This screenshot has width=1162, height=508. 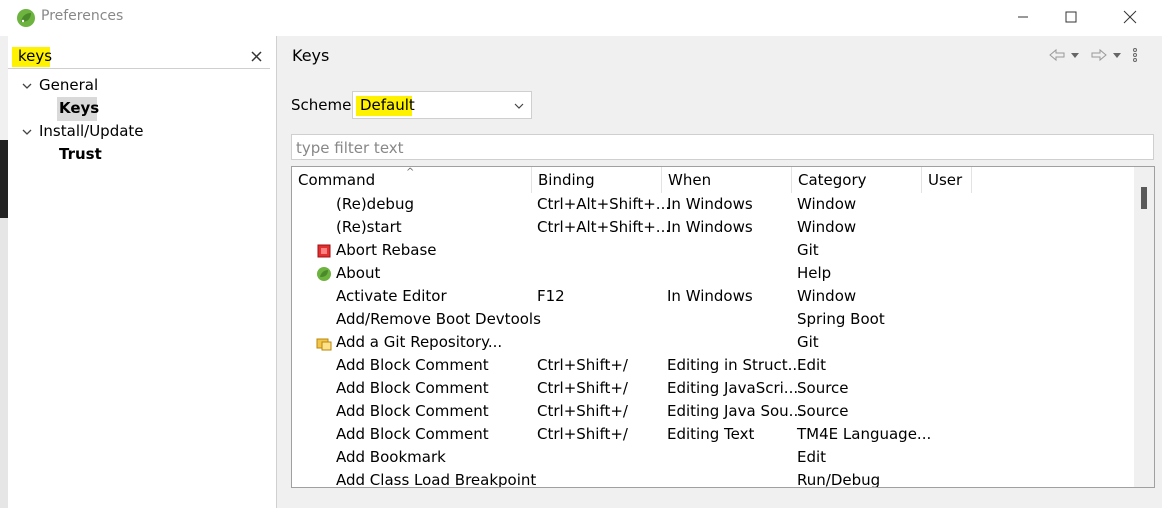 I want to click on cell-command: (Re)start, so click(x=369, y=227).